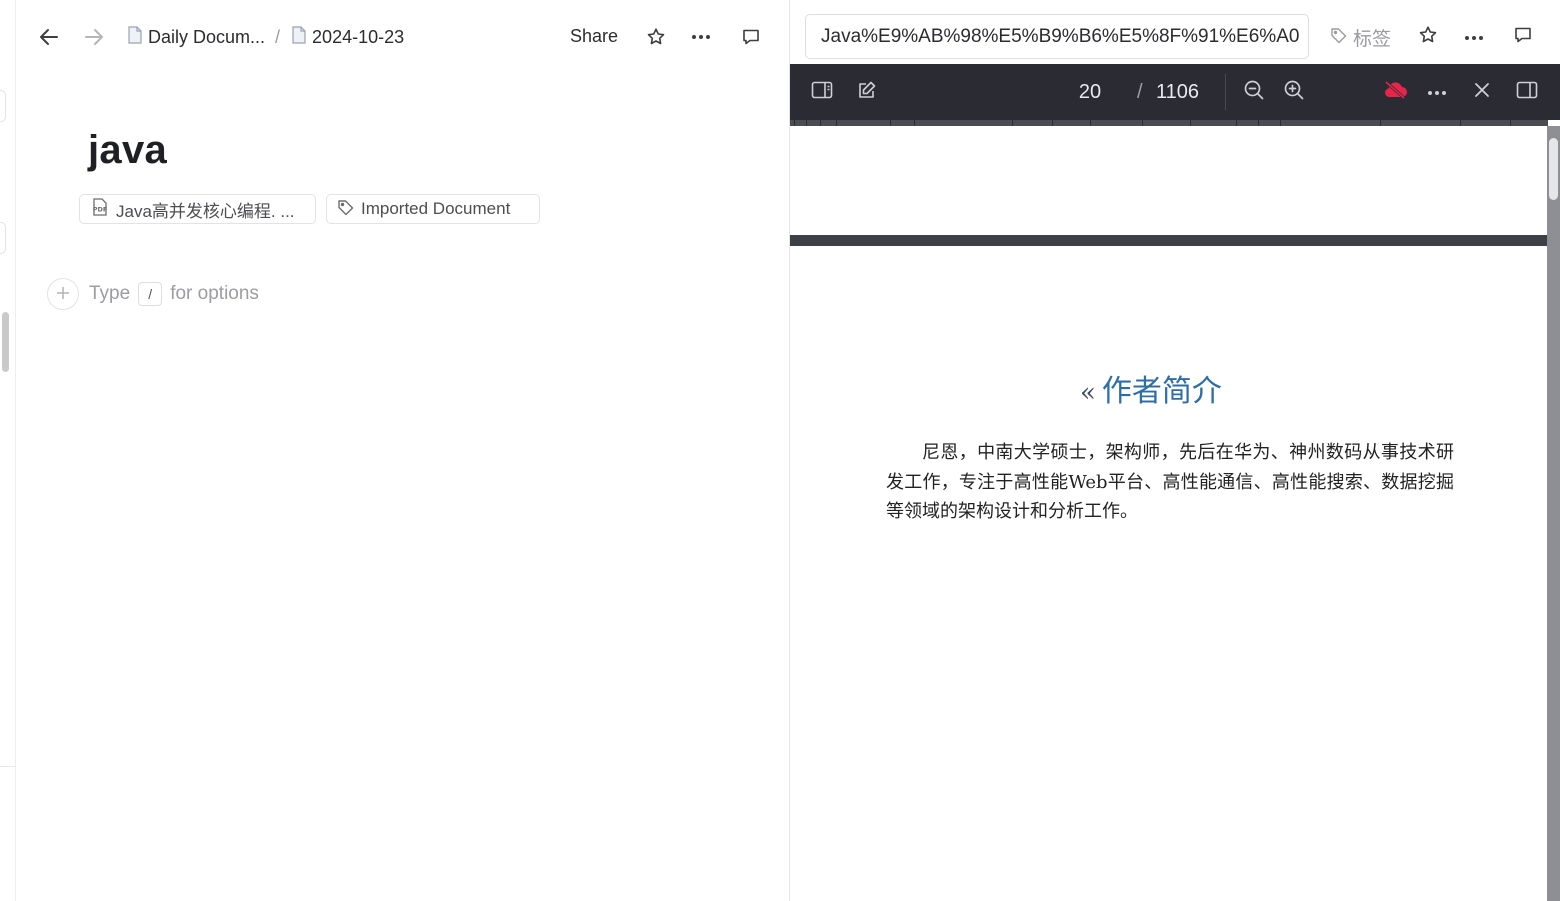 Image resolution: width=1560 pixels, height=901 pixels. I want to click on pdf-toolbar: 20 / 1106, so click(1175, 92).